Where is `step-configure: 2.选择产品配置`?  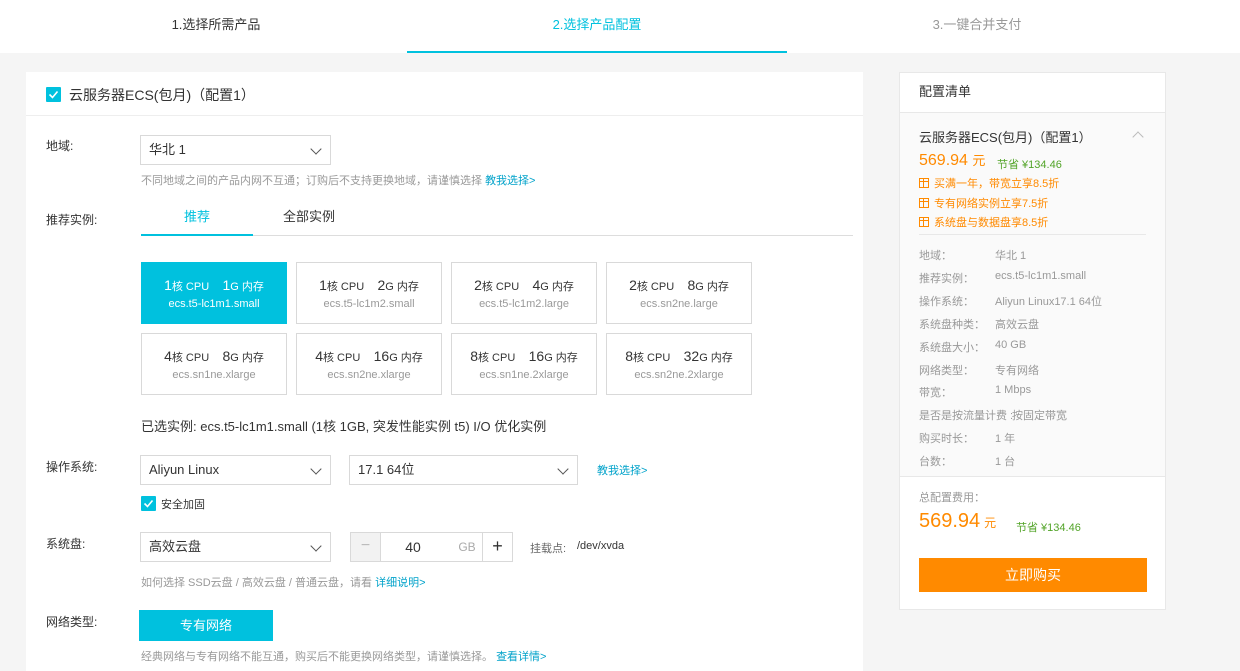 step-configure: 2.选择产品配置 is located at coordinates (597, 26).